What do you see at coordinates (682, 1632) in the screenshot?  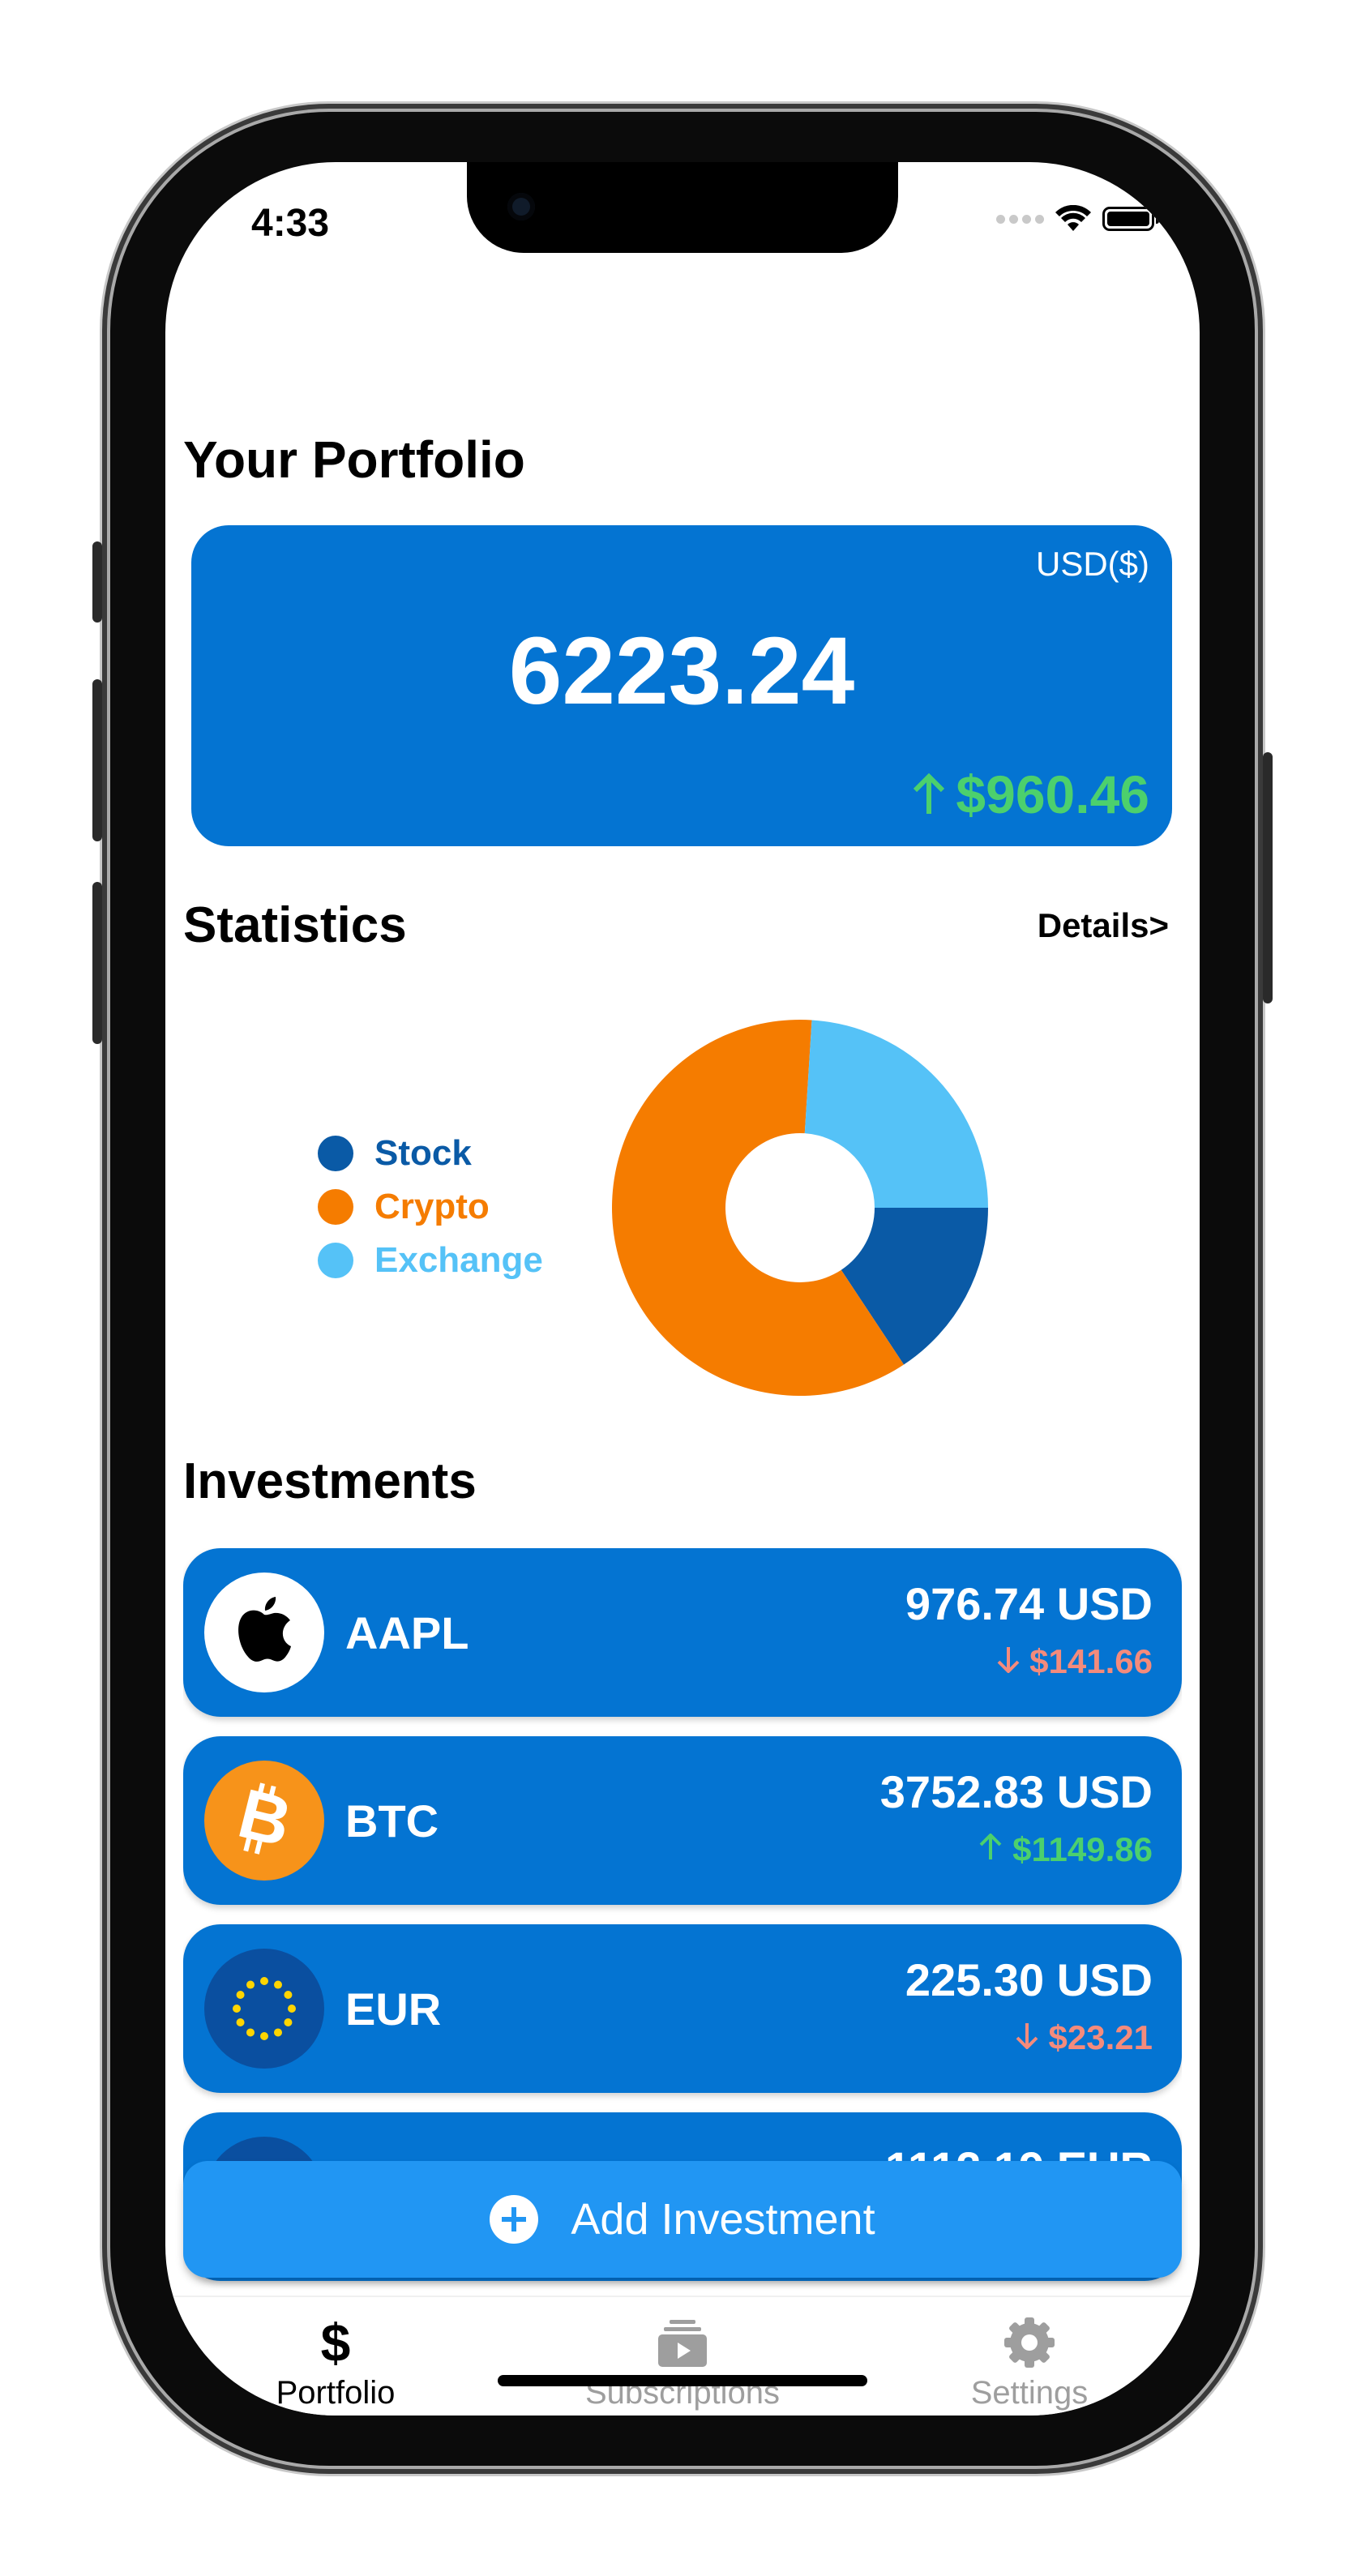 I see `investment-card-aapl: AAPL 976.74 USD $141.66` at bounding box center [682, 1632].